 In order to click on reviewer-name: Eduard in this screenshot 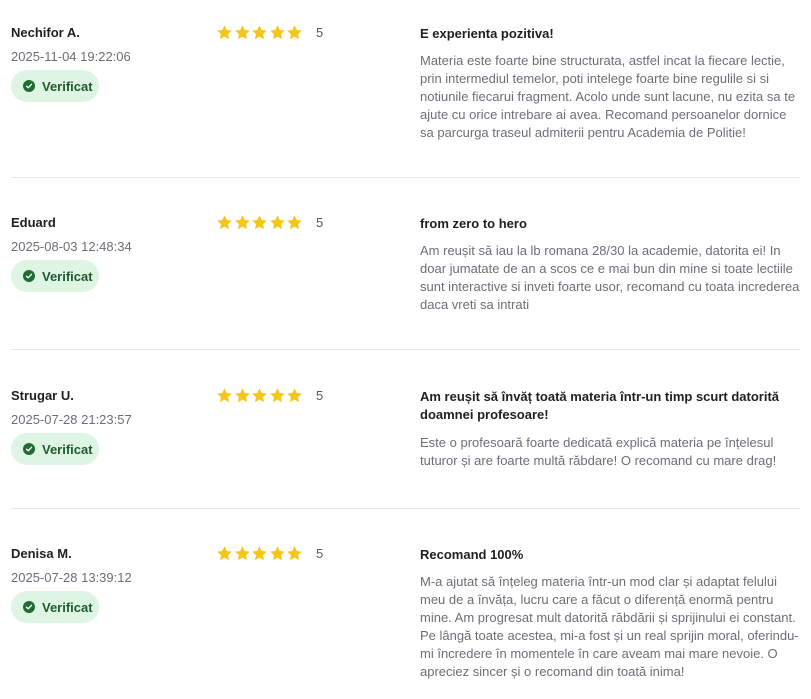, I will do `click(33, 222)`.